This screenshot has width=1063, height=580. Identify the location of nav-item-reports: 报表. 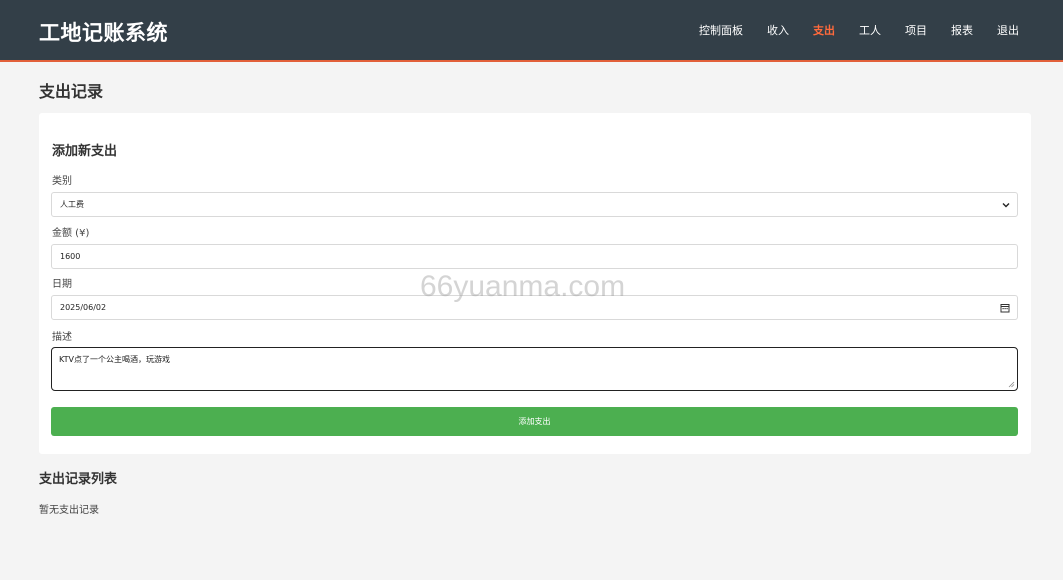
(962, 30).